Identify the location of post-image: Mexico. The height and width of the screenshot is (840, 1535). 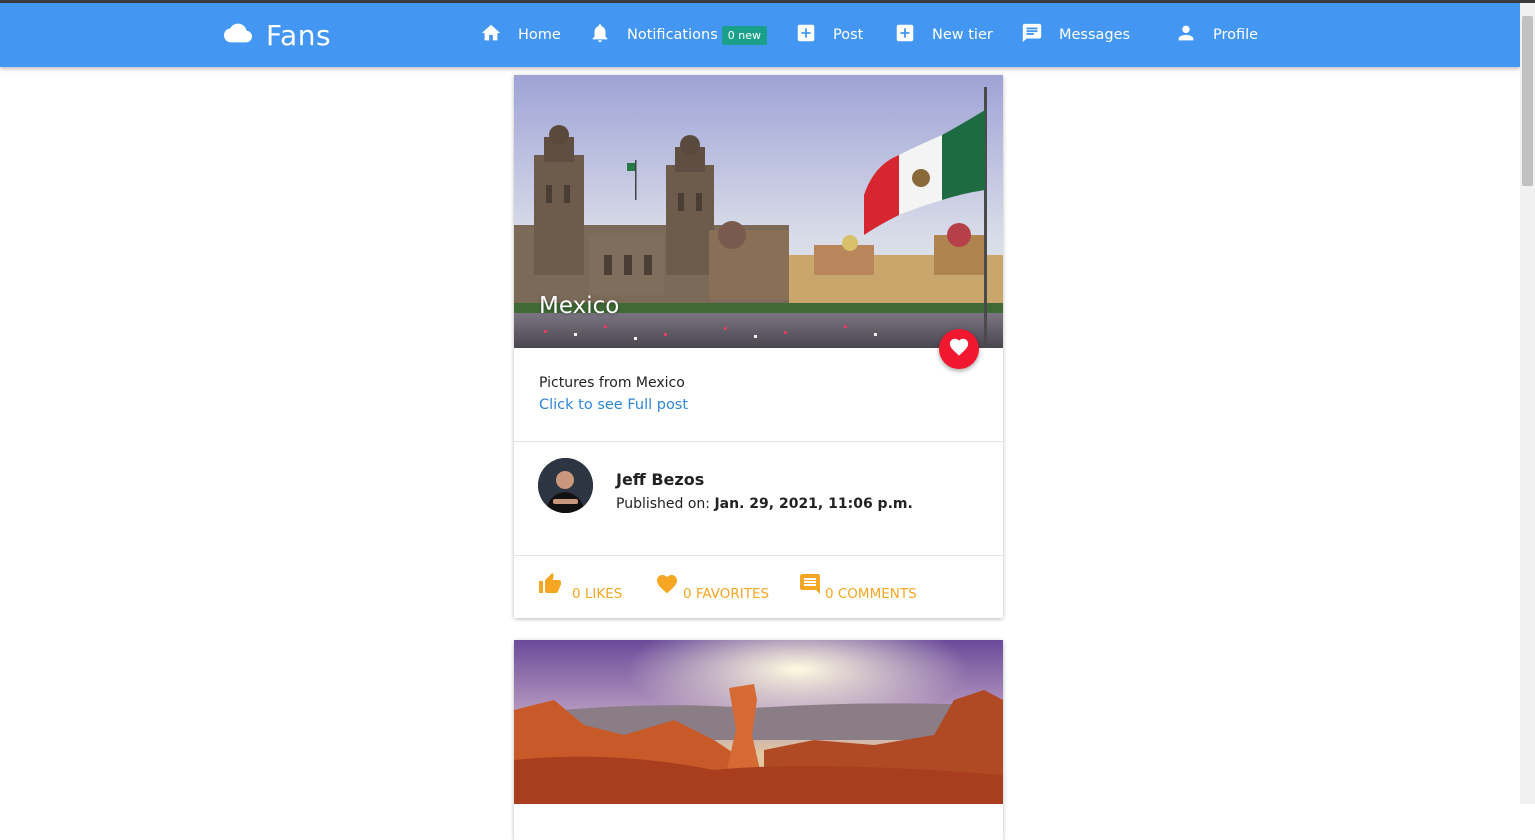
(758, 211).